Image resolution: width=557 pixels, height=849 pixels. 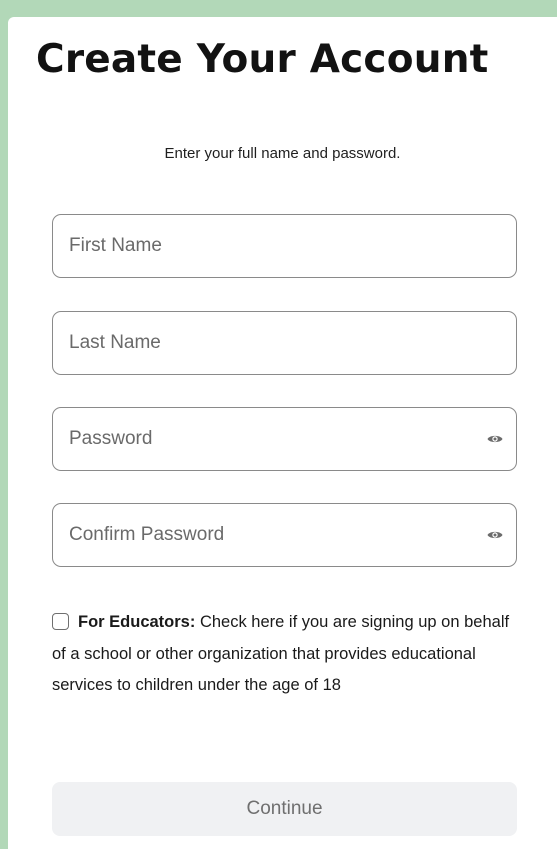 I want to click on first-name-field, so click(x=284, y=246).